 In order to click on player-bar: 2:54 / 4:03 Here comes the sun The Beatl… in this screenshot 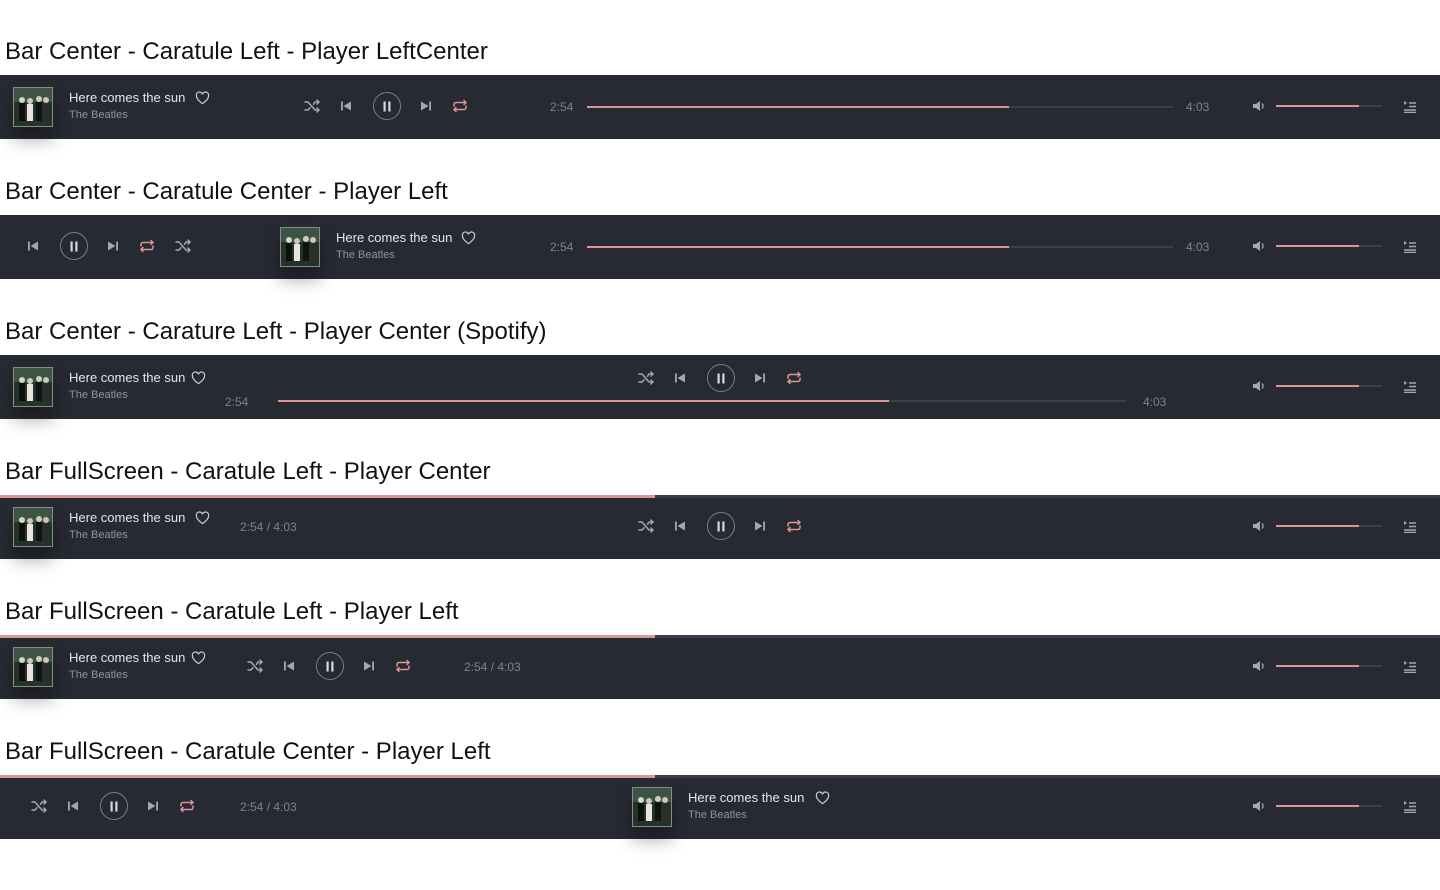, I will do `click(720, 807)`.